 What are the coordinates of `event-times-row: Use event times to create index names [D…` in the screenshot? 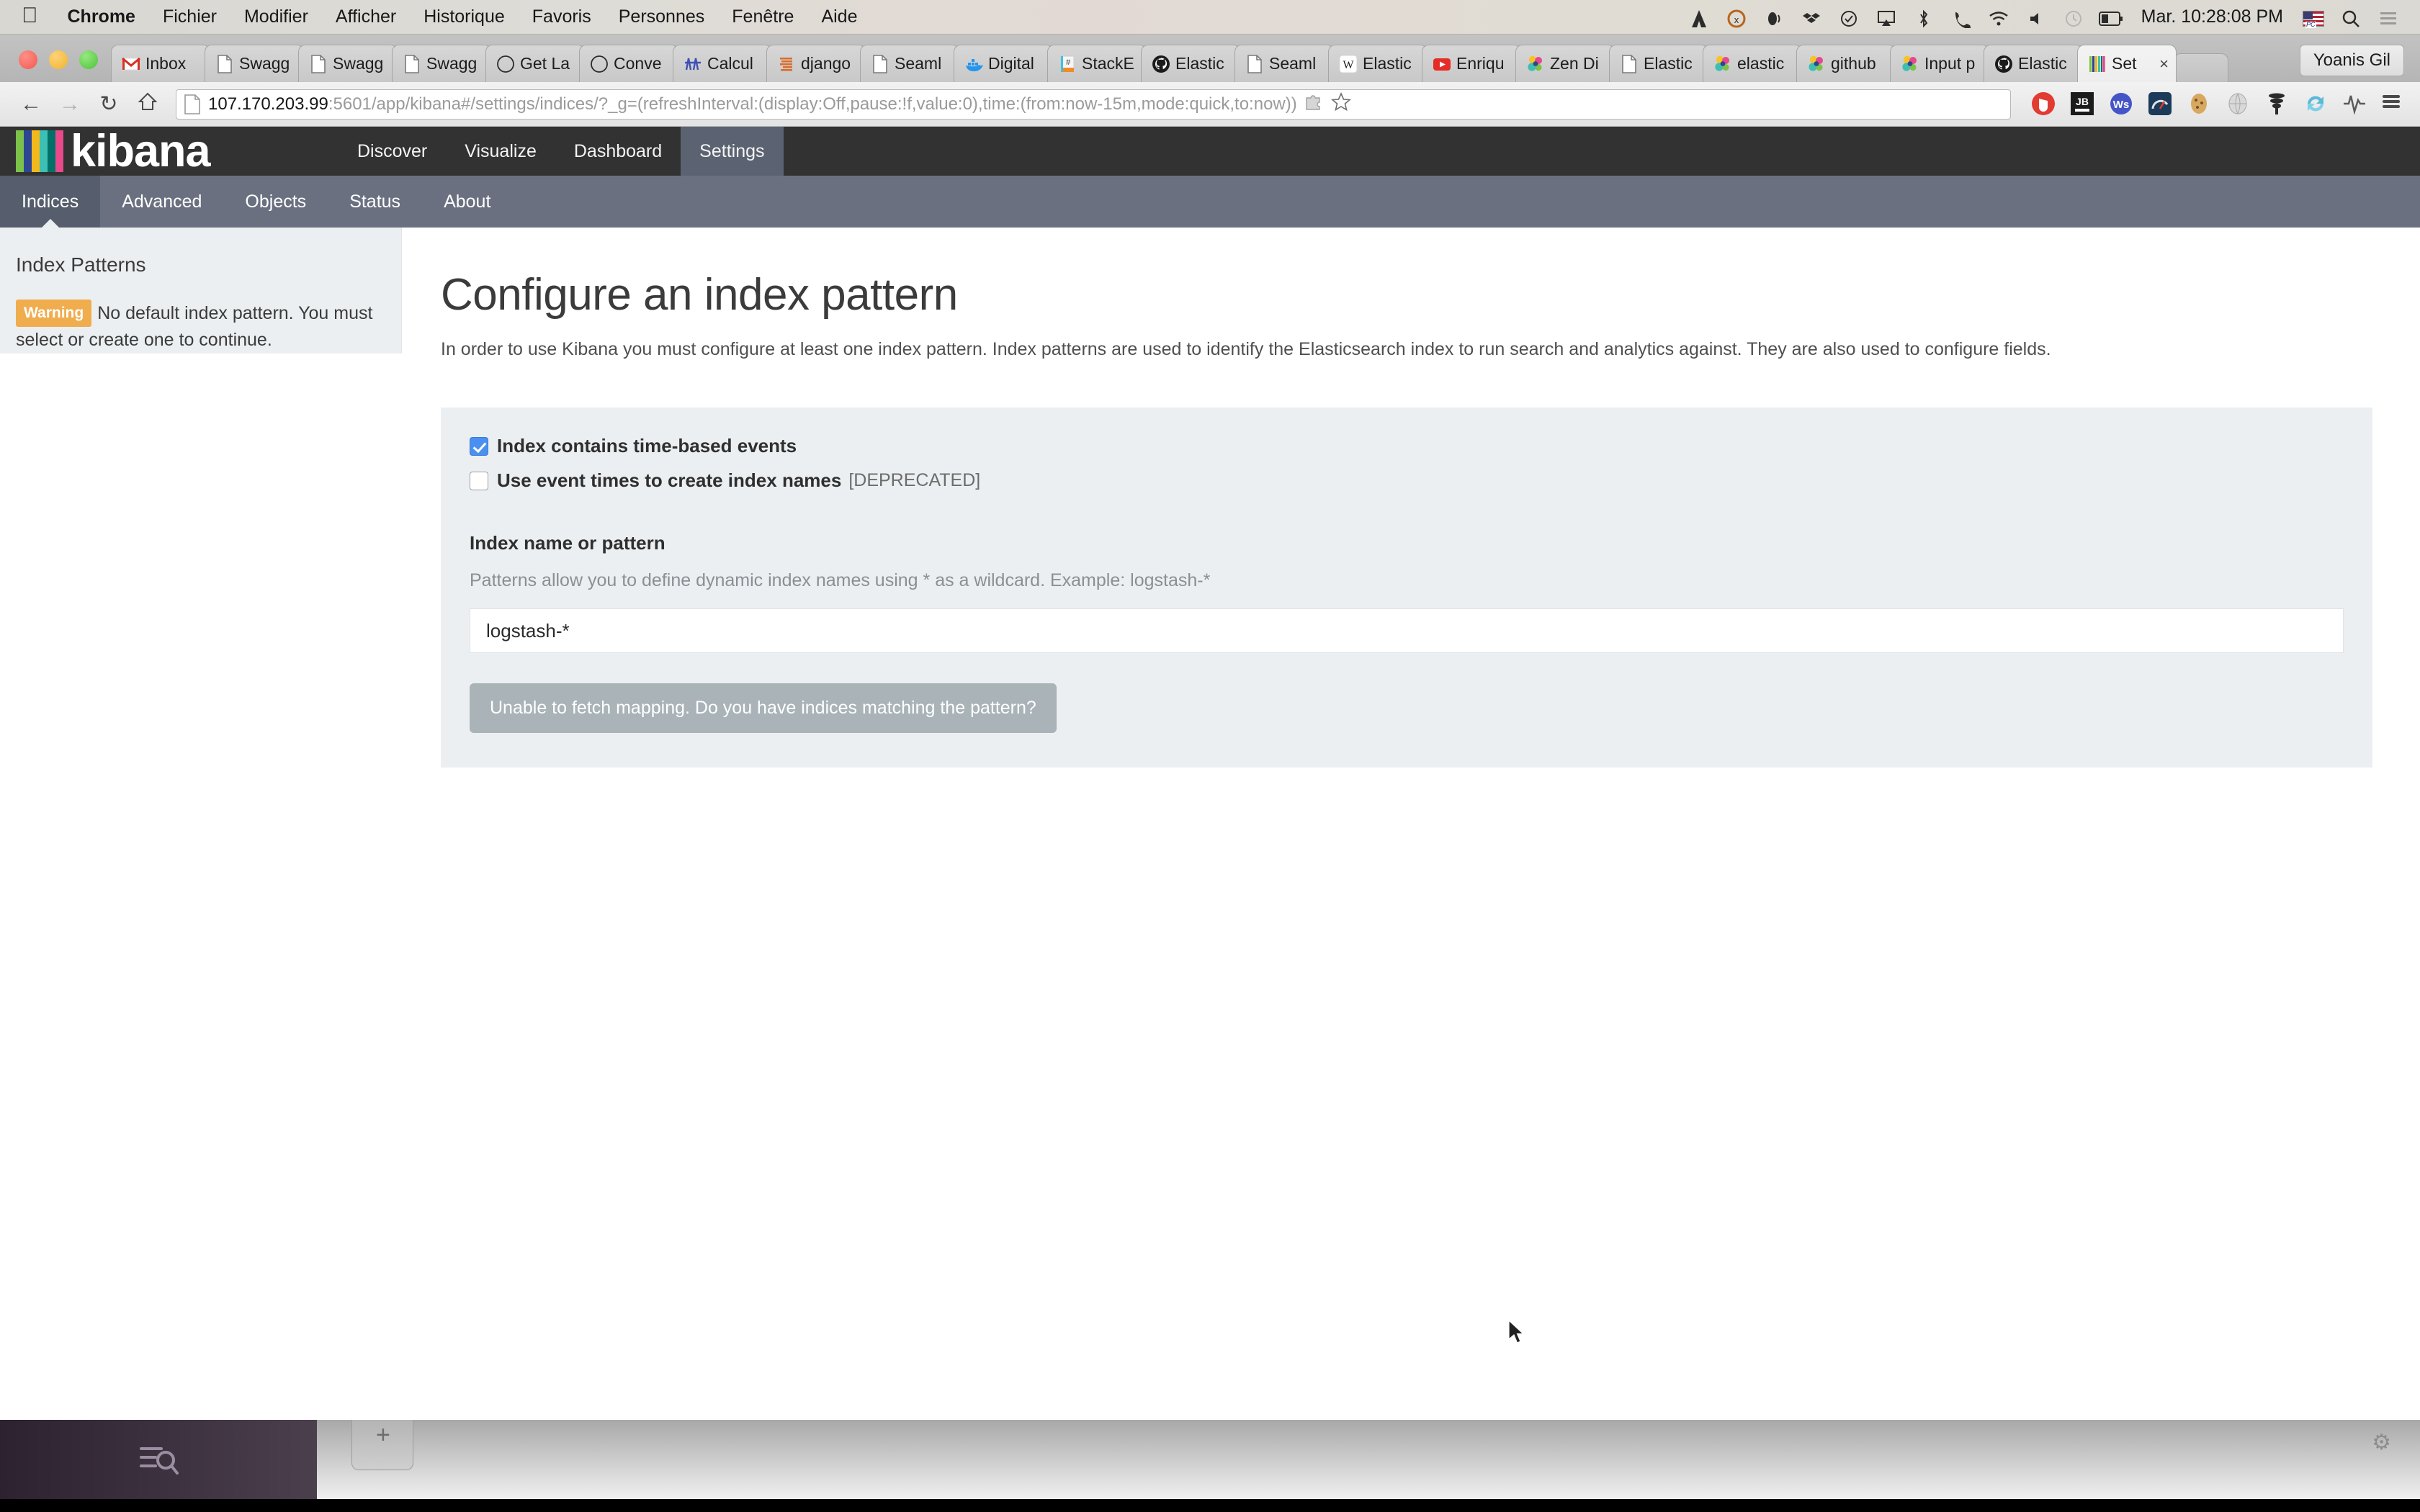 It's located at (1407, 480).